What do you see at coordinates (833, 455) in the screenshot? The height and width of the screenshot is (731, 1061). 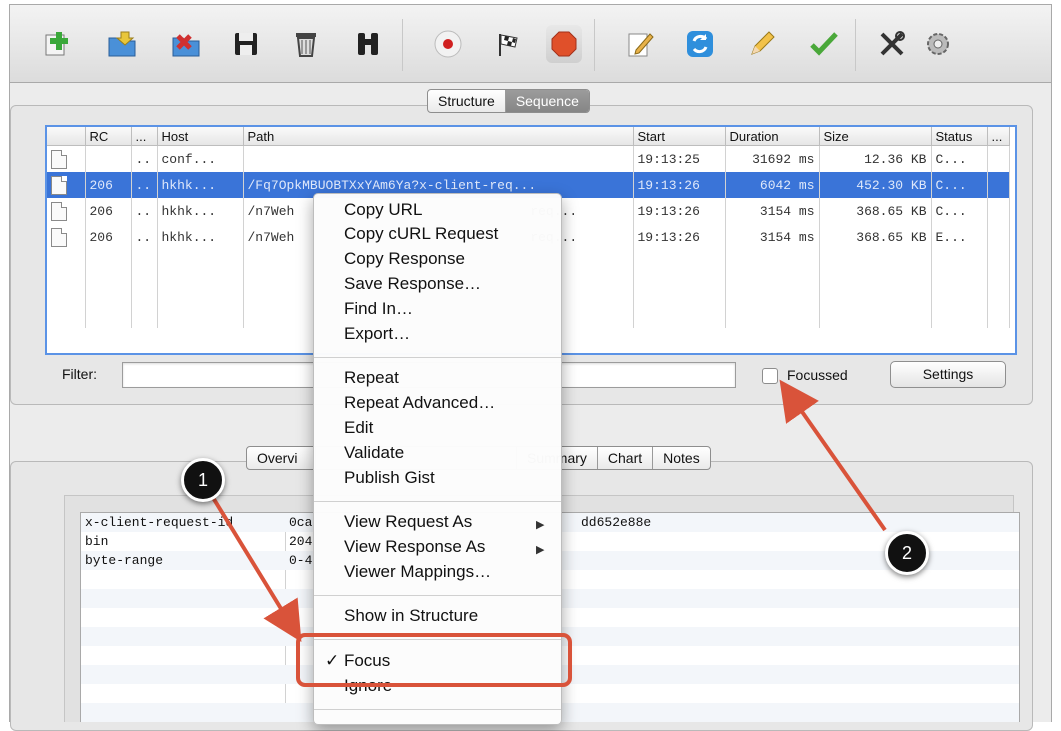 I see `arrow-to-focussed-checkbox` at bounding box center [833, 455].